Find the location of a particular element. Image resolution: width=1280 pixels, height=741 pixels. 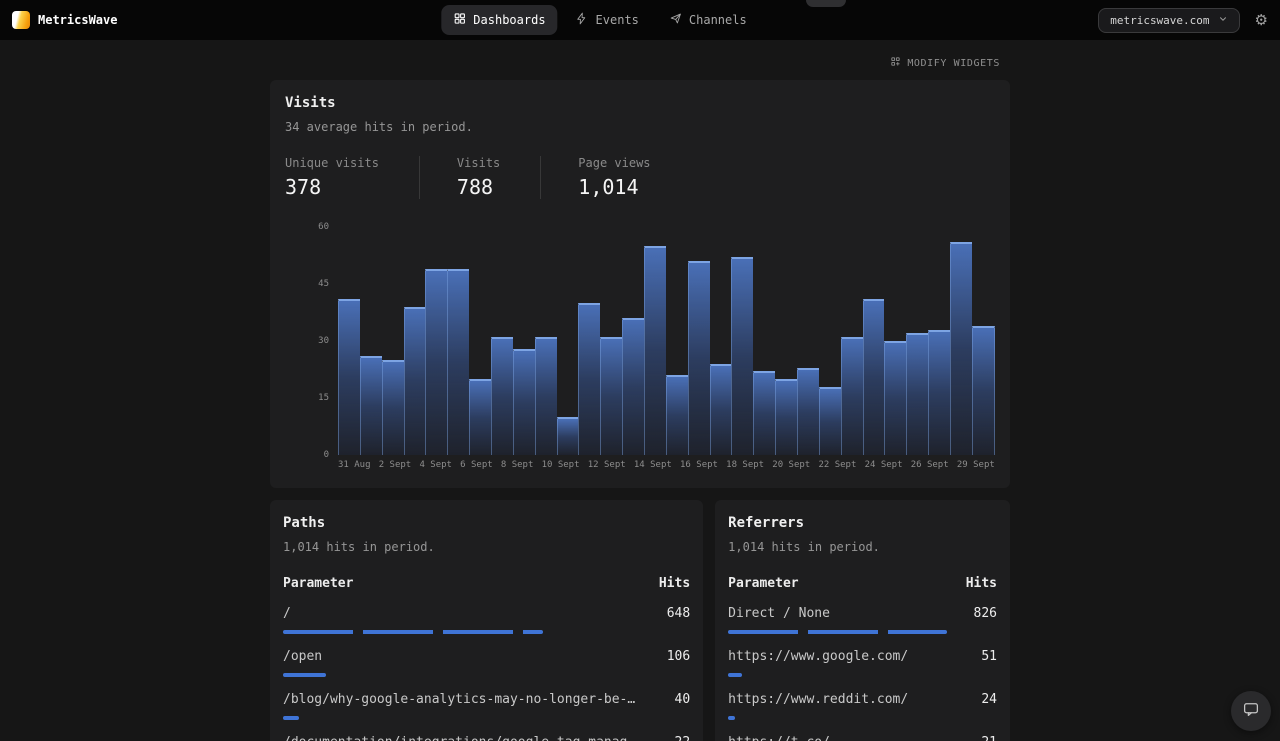

y-axis-label: 60 is located at coordinates (323, 227).